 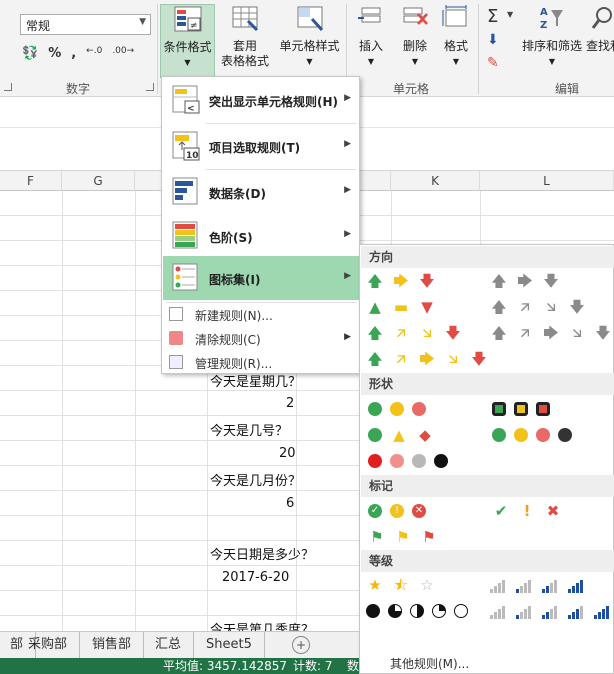 What do you see at coordinates (255, 577) in the screenshot?
I see `cell-answer-date: 2017-6-20` at bounding box center [255, 577].